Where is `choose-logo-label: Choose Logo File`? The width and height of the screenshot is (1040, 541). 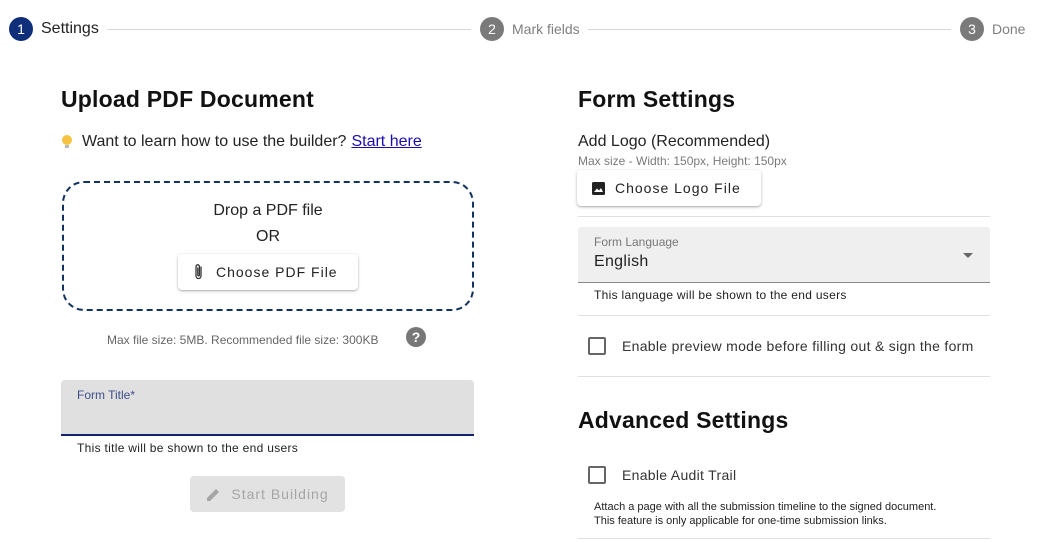
choose-logo-label: Choose Logo File is located at coordinates (678, 188).